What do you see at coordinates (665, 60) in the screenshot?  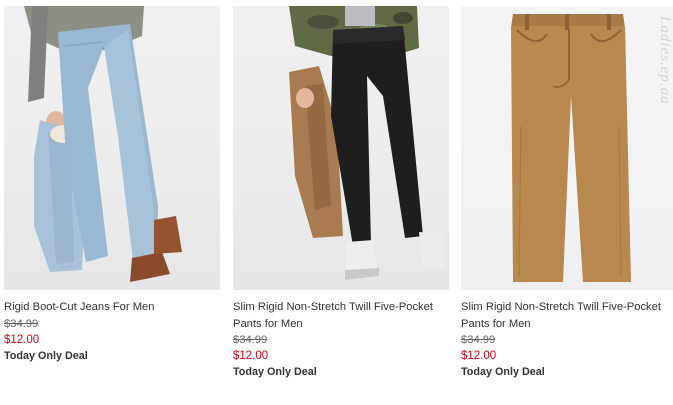 I see `watermark-text: Ladies.ep.aa` at bounding box center [665, 60].